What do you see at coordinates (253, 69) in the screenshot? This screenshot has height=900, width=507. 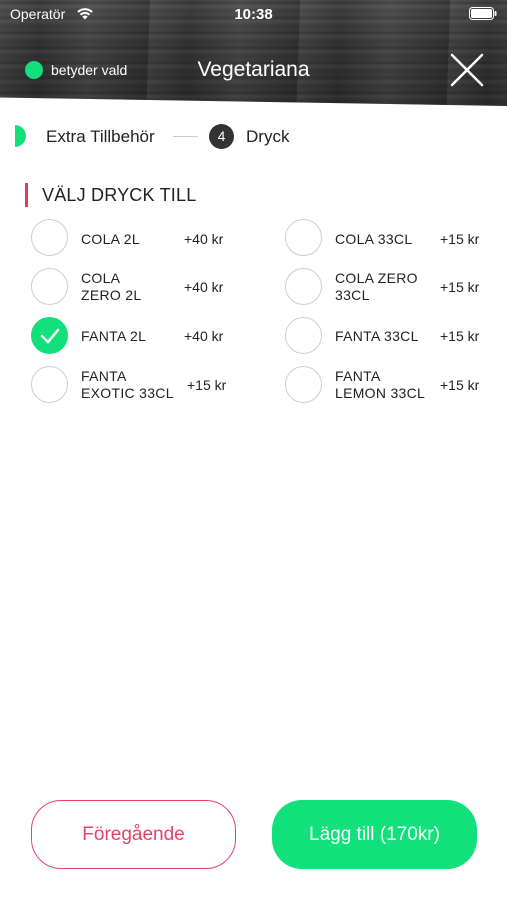 I see `page-title: Vegetariana` at bounding box center [253, 69].